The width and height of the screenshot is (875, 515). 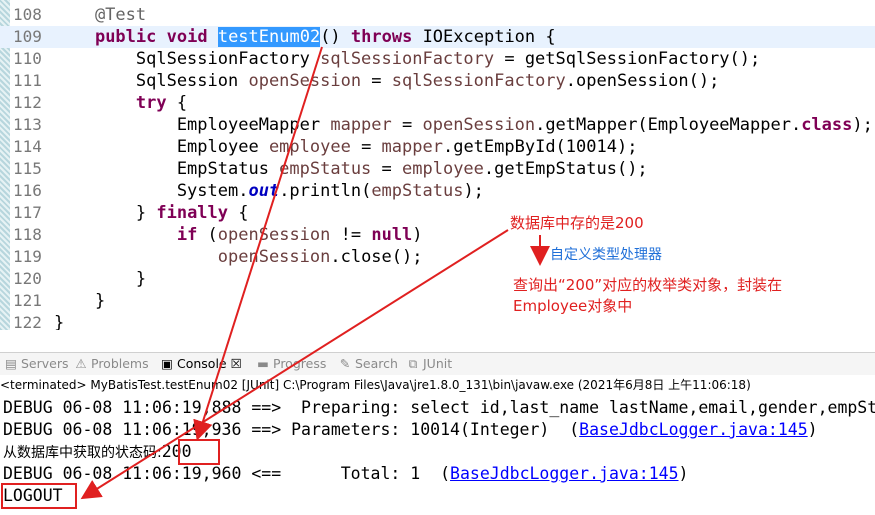 I want to click on note-query-1: 查询出“200”对应的枚举类对象，封装在, so click(x=648, y=285).